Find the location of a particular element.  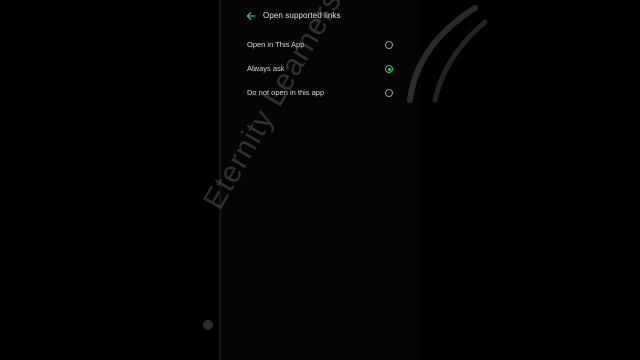

option-label: Do not open in this app is located at coordinates (286, 92).